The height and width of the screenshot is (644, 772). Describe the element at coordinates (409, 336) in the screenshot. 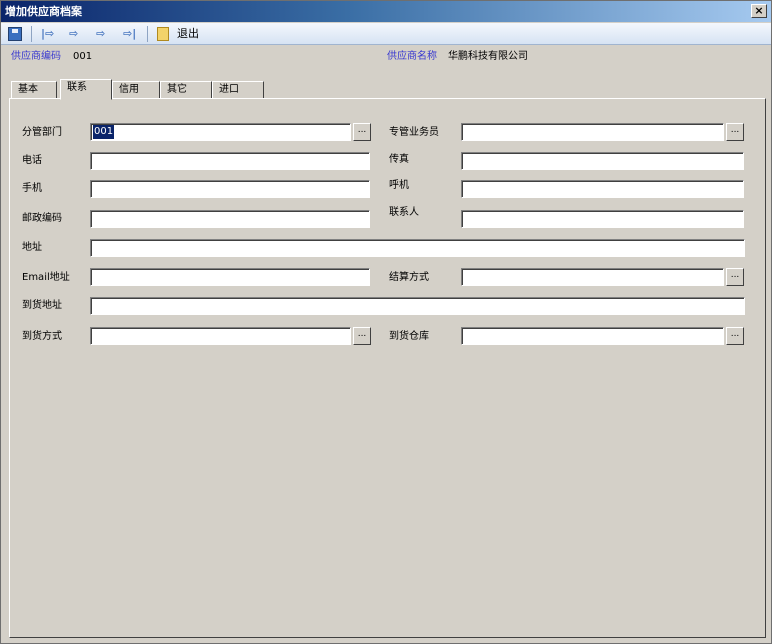

I see `warehouse-label: 到货仓库` at that location.